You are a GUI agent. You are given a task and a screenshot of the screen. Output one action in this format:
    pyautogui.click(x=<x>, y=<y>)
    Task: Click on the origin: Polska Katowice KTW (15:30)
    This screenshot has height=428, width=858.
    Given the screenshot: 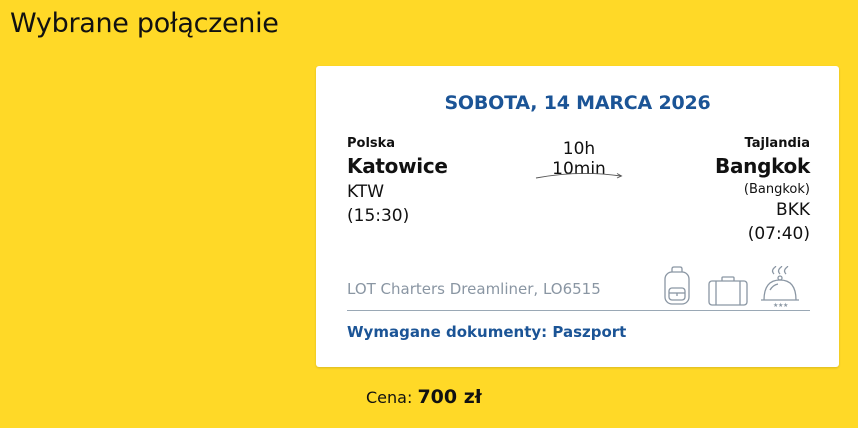 What is the action you would take?
    pyautogui.click(x=397, y=183)
    